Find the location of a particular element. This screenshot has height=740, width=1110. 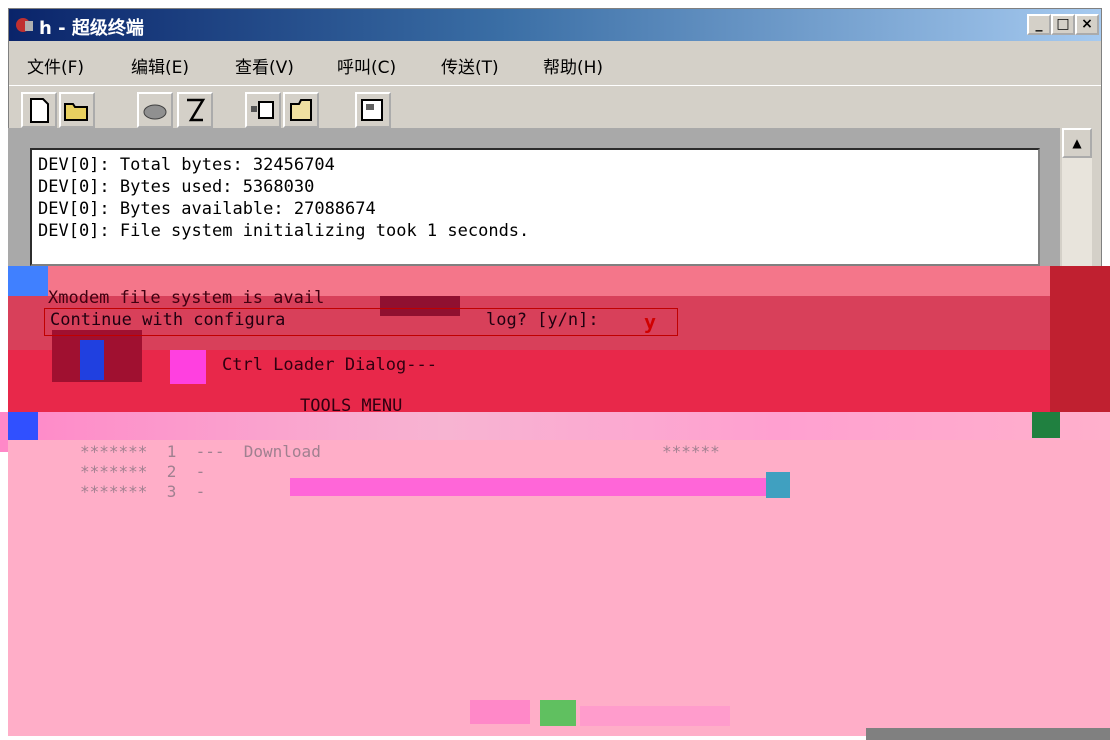

scroll-up-icon: ▲ is located at coordinates (1077, 143).